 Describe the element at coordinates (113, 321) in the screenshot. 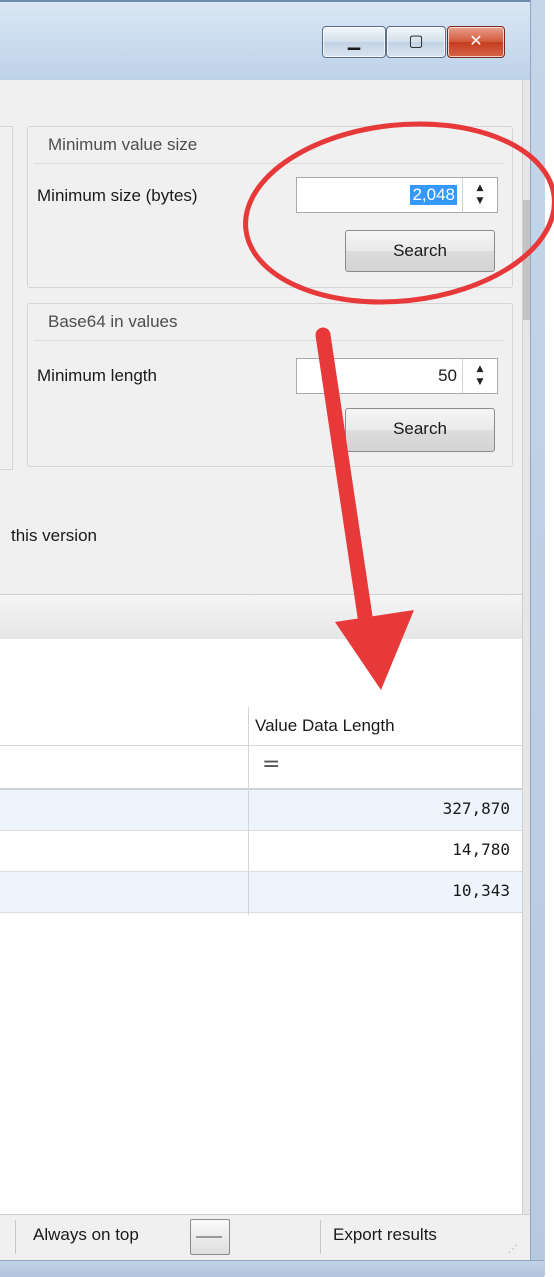

I see `group-title: Base64 in values` at that location.